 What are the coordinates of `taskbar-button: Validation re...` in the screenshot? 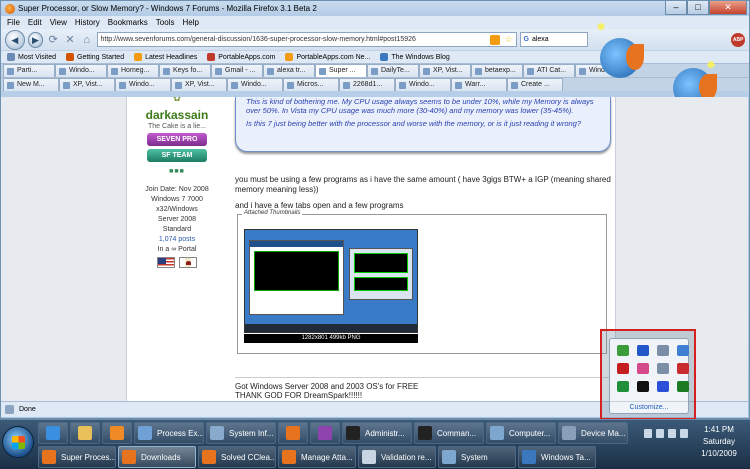 It's located at (397, 457).